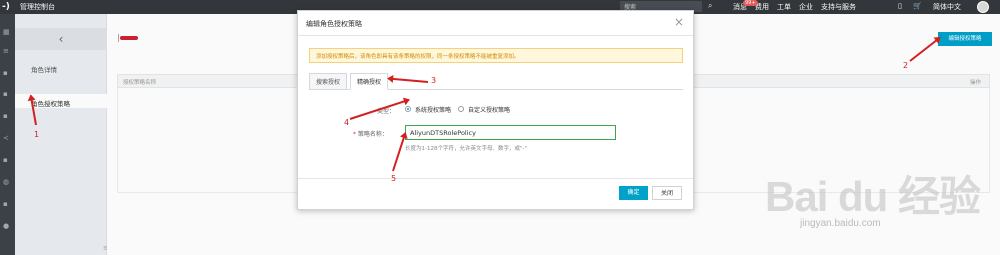 The width and height of the screenshot is (1000, 255). I want to click on baidu-watermark: Bai du 经验, so click(873, 196).